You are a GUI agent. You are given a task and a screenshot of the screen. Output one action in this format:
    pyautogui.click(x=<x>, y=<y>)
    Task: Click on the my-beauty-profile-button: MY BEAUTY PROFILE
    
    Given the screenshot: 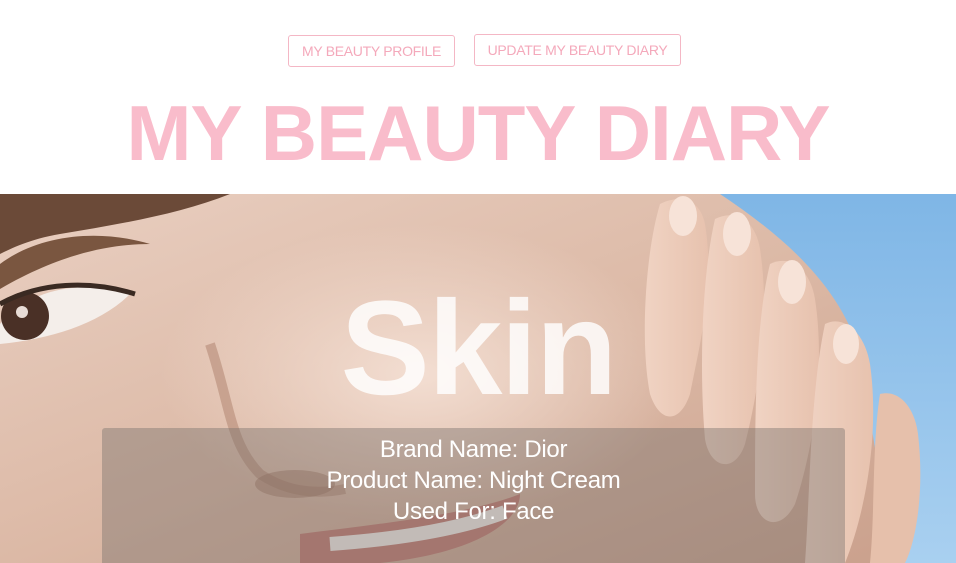 What is the action you would take?
    pyautogui.click(x=371, y=51)
    